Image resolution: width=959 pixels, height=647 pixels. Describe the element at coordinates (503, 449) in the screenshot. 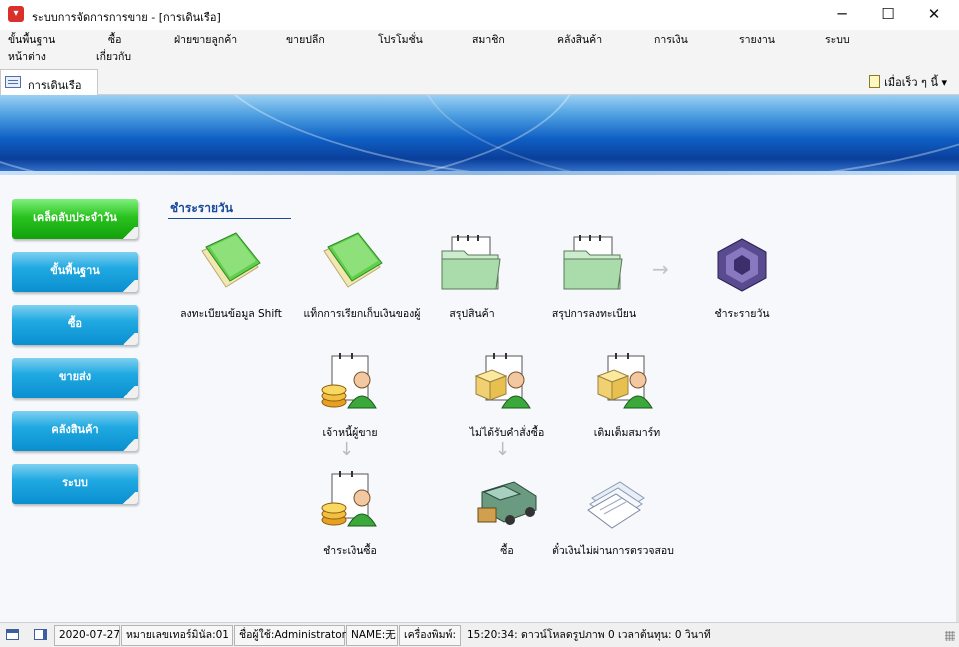

I see `flow-arrow-down-2: ↓` at that location.